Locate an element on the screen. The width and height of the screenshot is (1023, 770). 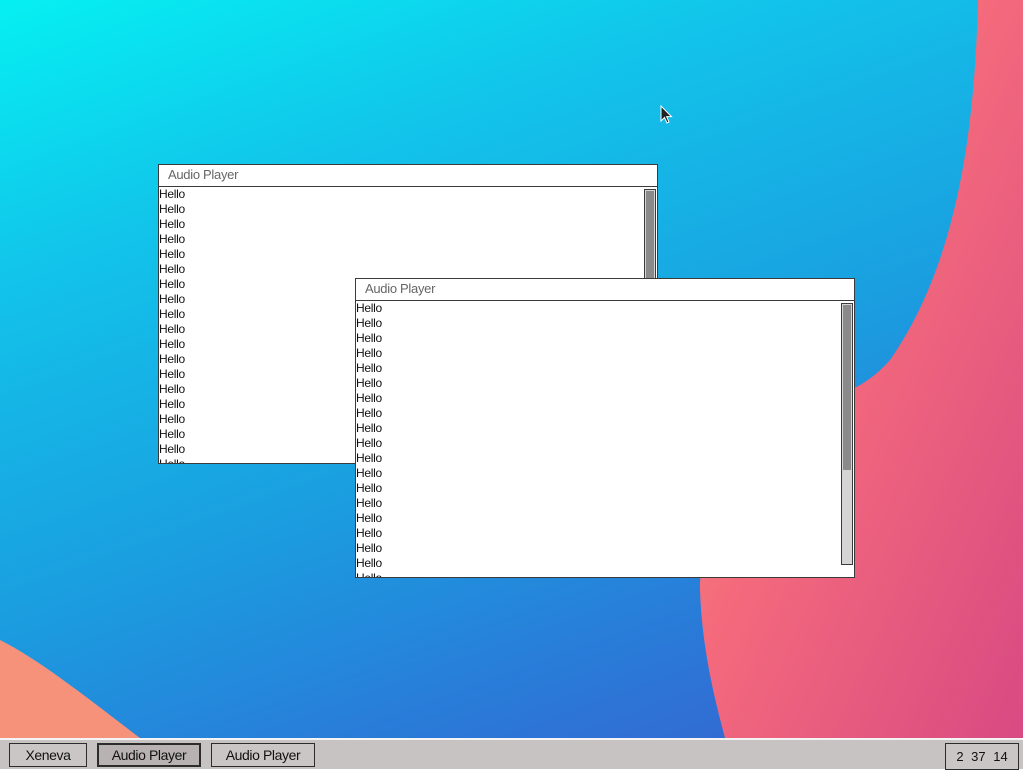
vertical-scrollbar is located at coordinates (847, 434).